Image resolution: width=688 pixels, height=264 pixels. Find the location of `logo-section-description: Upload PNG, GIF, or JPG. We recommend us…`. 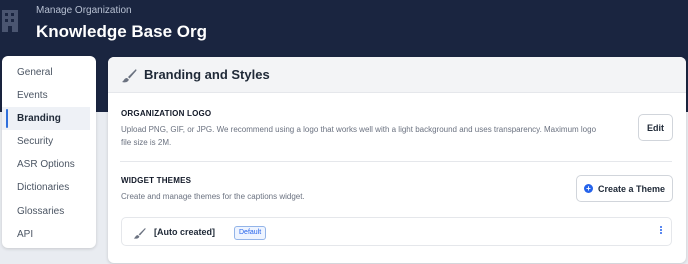

logo-section-description: Upload PNG, GIF, or JPG. We recommend us… is located at coordinates (359, 136).